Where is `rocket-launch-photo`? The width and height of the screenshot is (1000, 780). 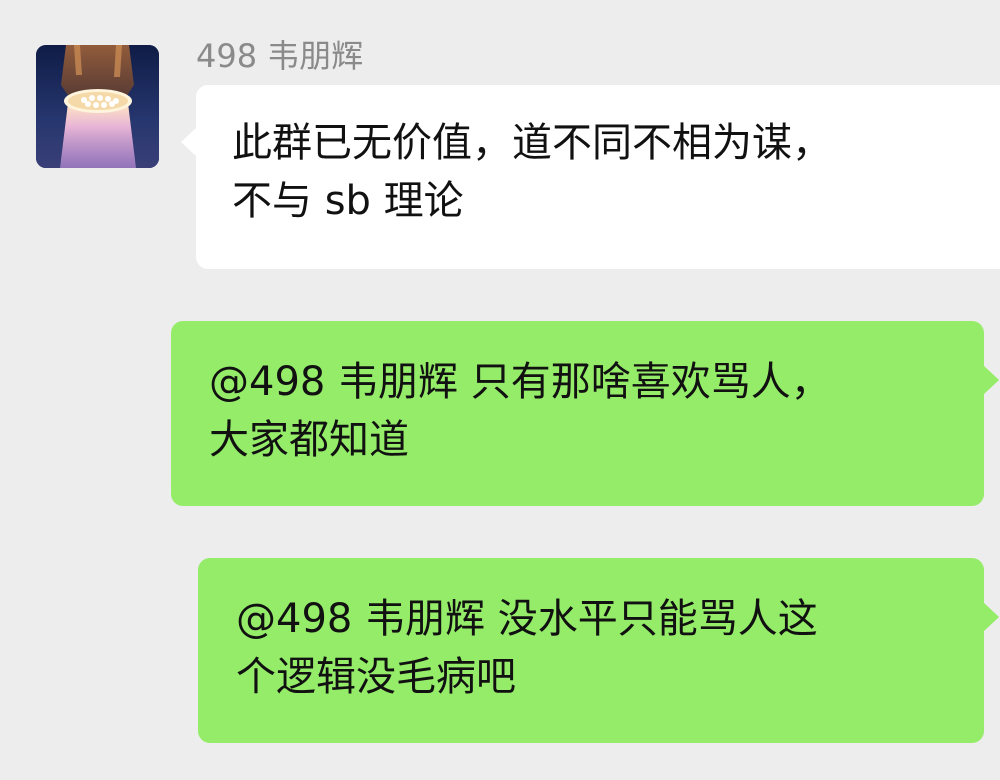 rocket-launch-photo is located at coordinates (97, 106).